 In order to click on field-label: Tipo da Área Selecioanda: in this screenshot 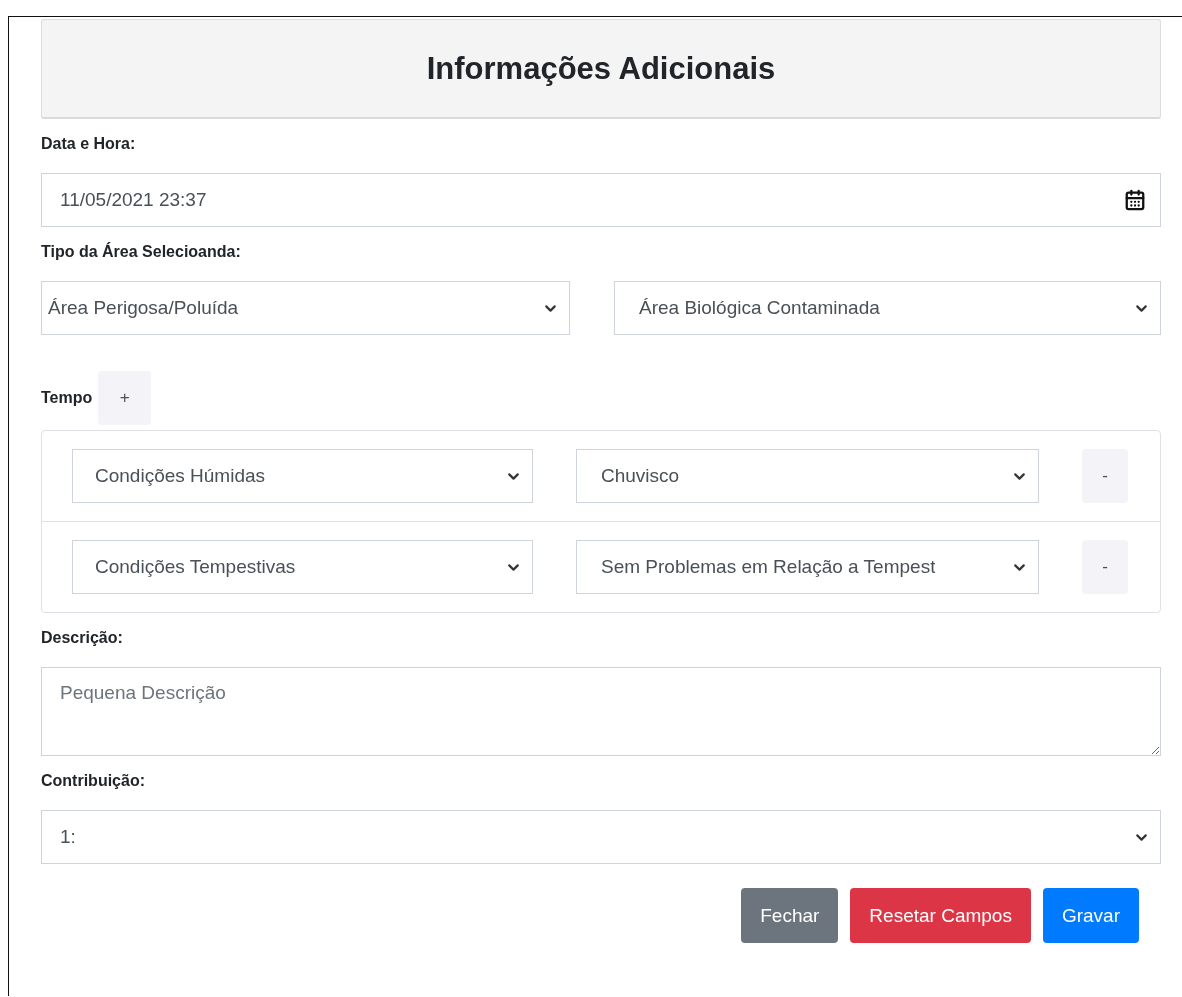, I will do `click(141, 252)`.